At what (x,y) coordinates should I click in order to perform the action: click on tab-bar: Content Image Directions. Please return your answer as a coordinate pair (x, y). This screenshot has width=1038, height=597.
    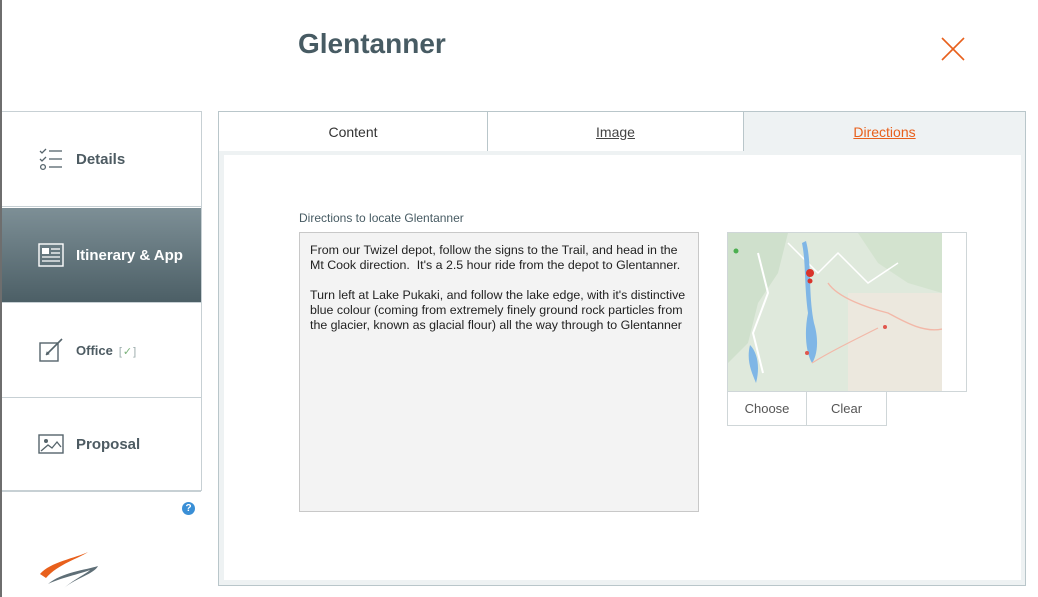
    Looking at the image, I should click on (622, 131).